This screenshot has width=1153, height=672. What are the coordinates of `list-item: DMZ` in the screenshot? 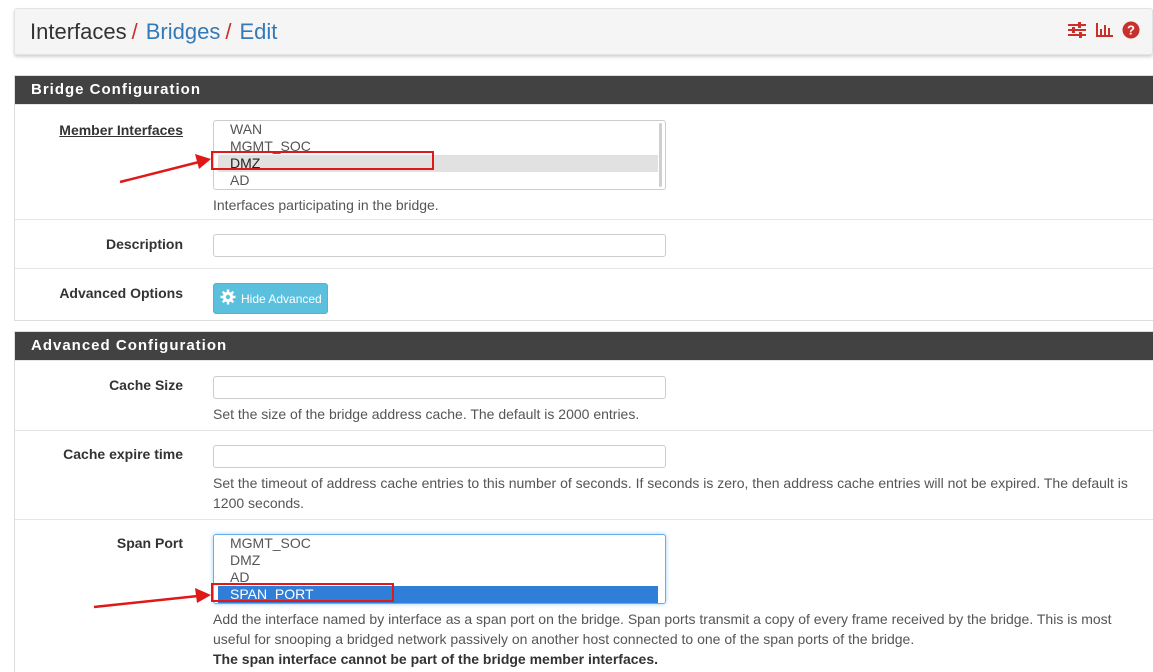 It's located at (438, 560).